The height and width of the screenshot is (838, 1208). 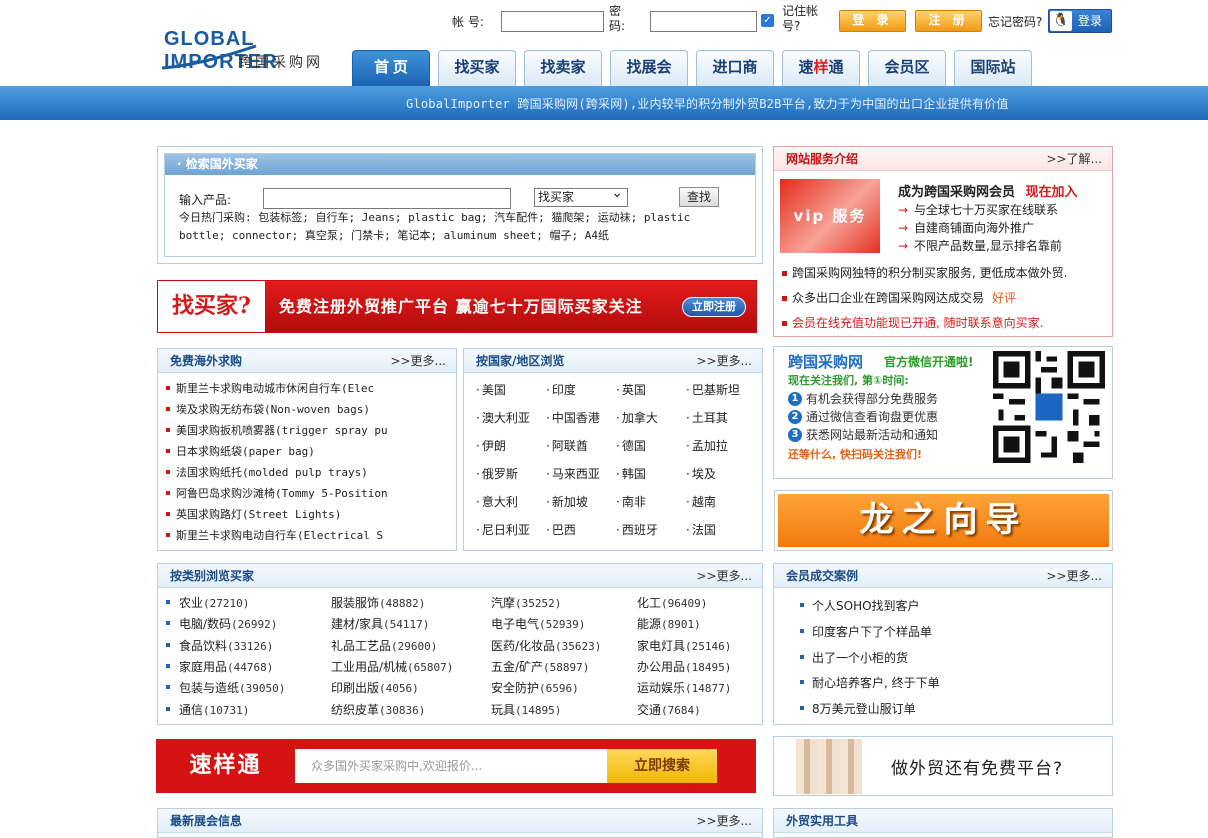 I want to click on country-item: 意大利, so click(x=497, y=501).